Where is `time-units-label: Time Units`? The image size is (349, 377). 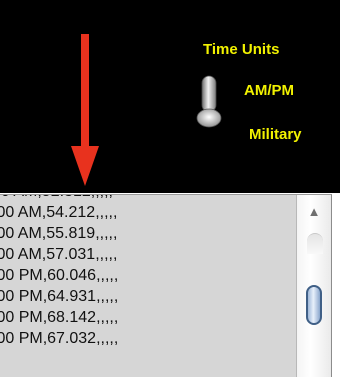 time-units-label: Time Units is located at coordinates (241, 49).